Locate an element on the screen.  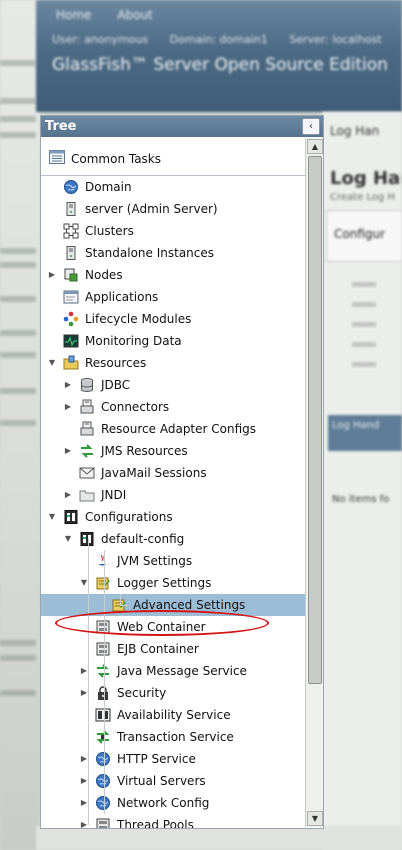
common-tasks-label: Common Tasks is located at coordinates (116, 159).